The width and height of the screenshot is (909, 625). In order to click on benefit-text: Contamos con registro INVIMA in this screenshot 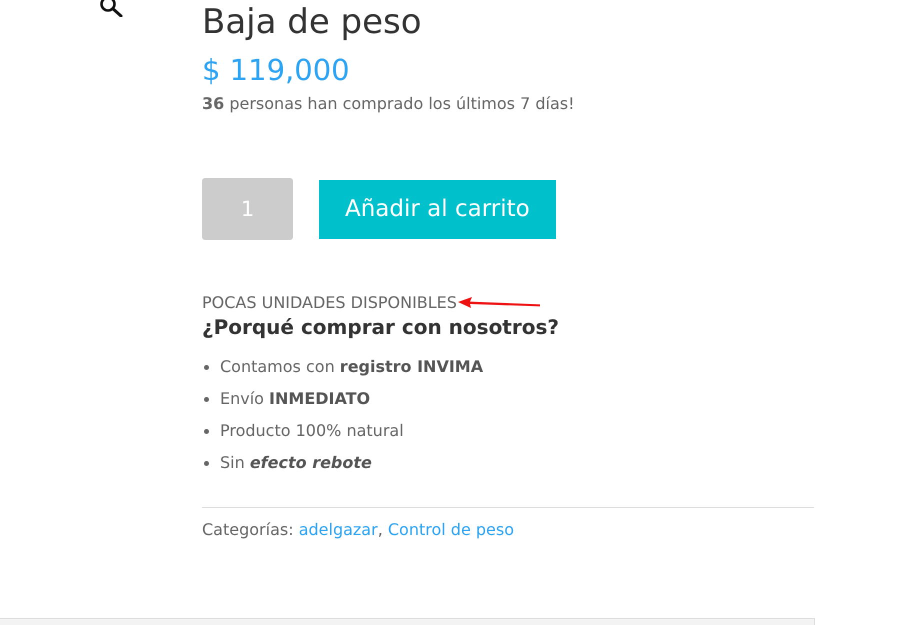, I will do `click(352, 367)`.